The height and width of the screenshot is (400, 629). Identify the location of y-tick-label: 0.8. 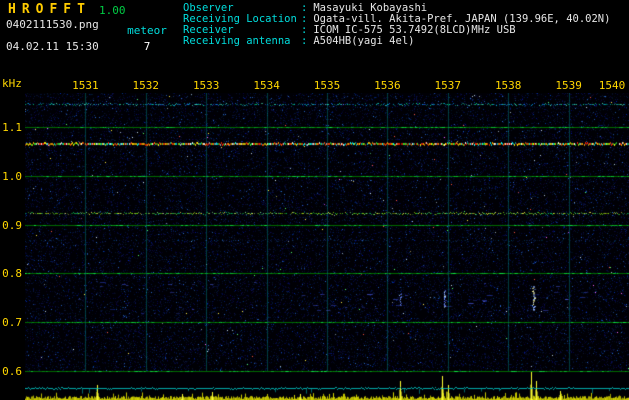
(12, 274).